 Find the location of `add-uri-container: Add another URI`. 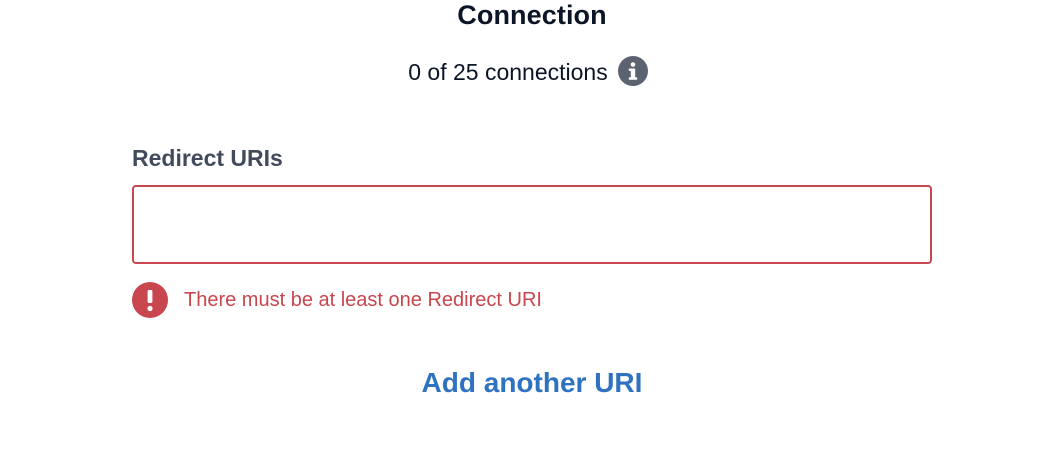

add-uri-container: Add another URI is located at coordinates (522, 383).